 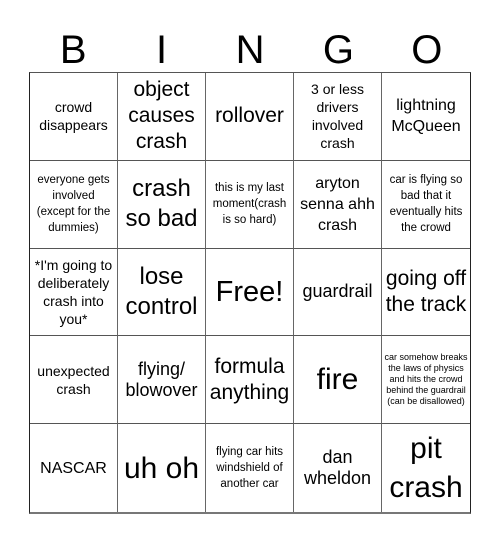 I want to click on cell-text: object causes crash, so click(x=161, y=116).